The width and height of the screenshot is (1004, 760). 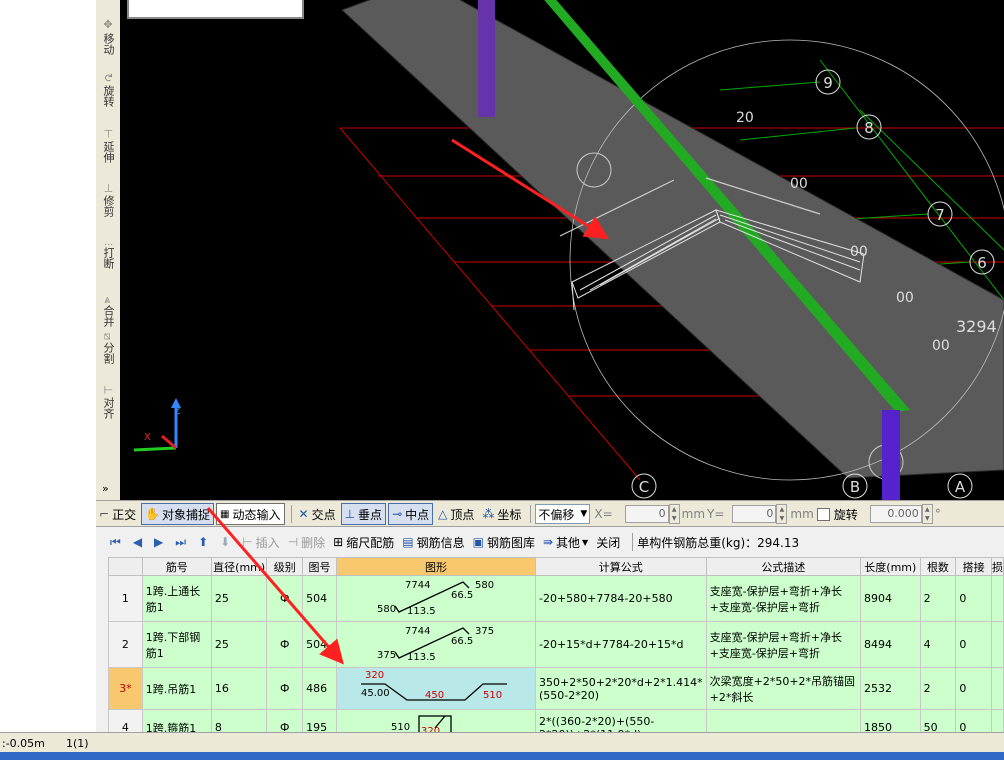 I want to click on vertex-snap-button: △ 顶点, so click(x=456, y=514).